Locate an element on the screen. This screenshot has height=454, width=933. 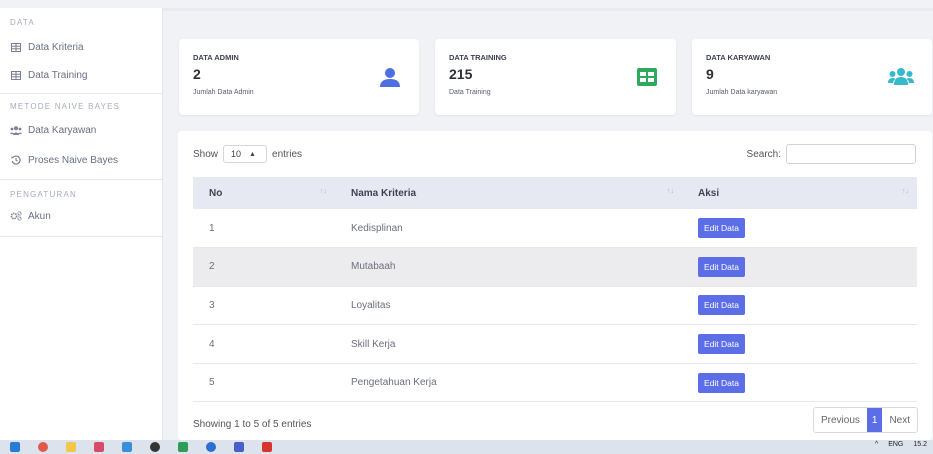
cell-no: 1 is located at coordinates (212, 228).